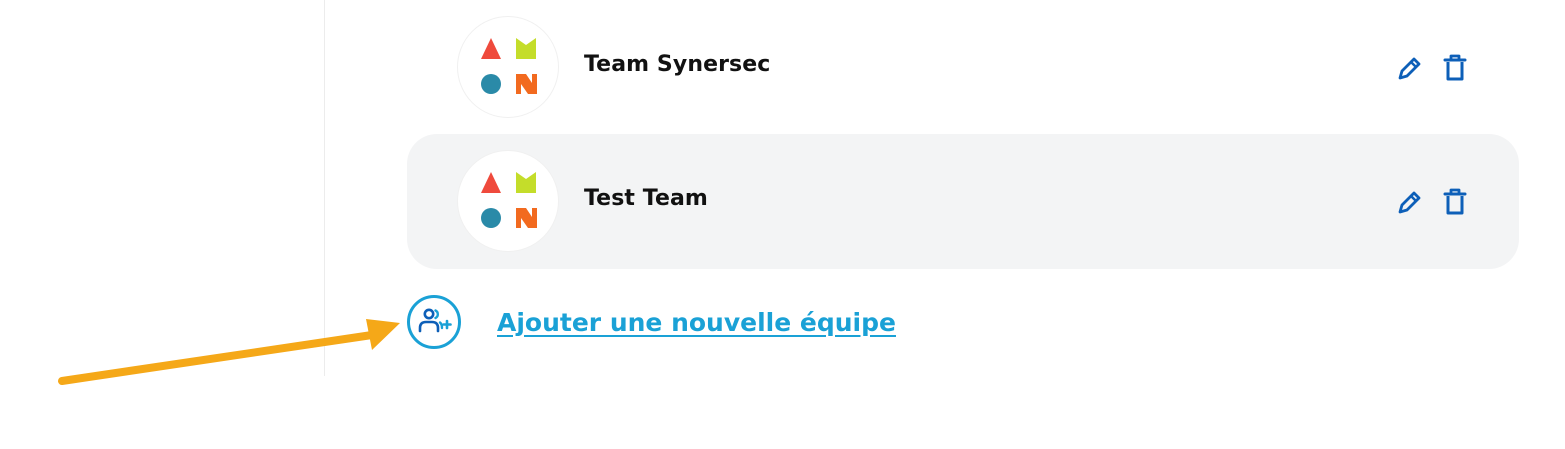 The height and width of the screenshot is (449, 1565). Describe the element at coordinates (677, 64) in the screenshot. I see `team-name: Team Synersec` at that location.